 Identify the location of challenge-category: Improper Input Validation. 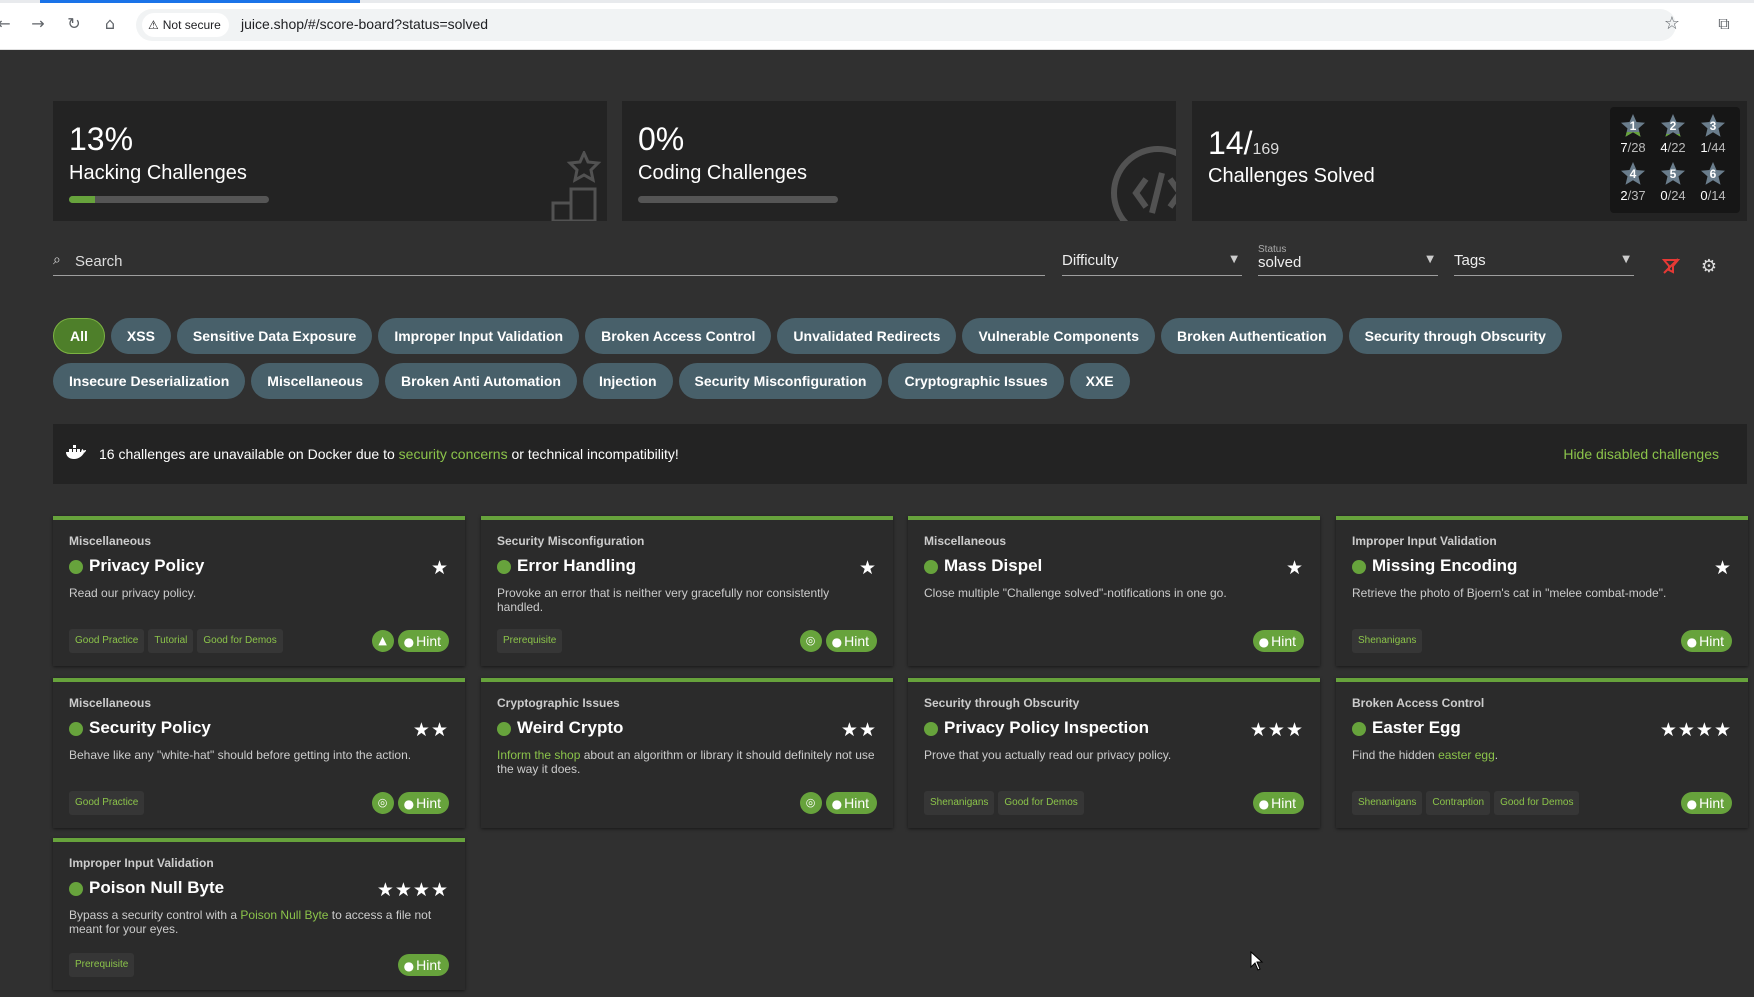
(141, 863).